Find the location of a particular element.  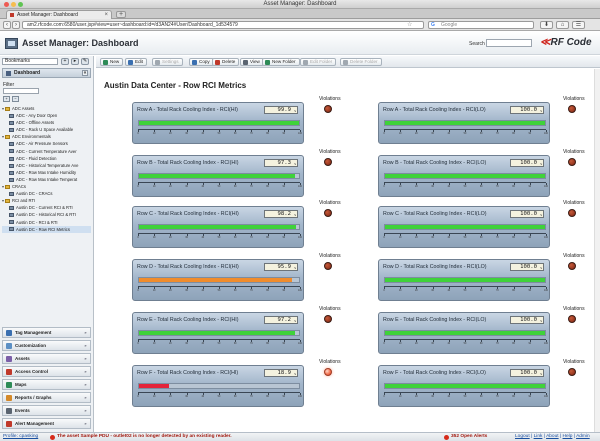

accordion-label: Alert Management is located at coordinates (35, 423).